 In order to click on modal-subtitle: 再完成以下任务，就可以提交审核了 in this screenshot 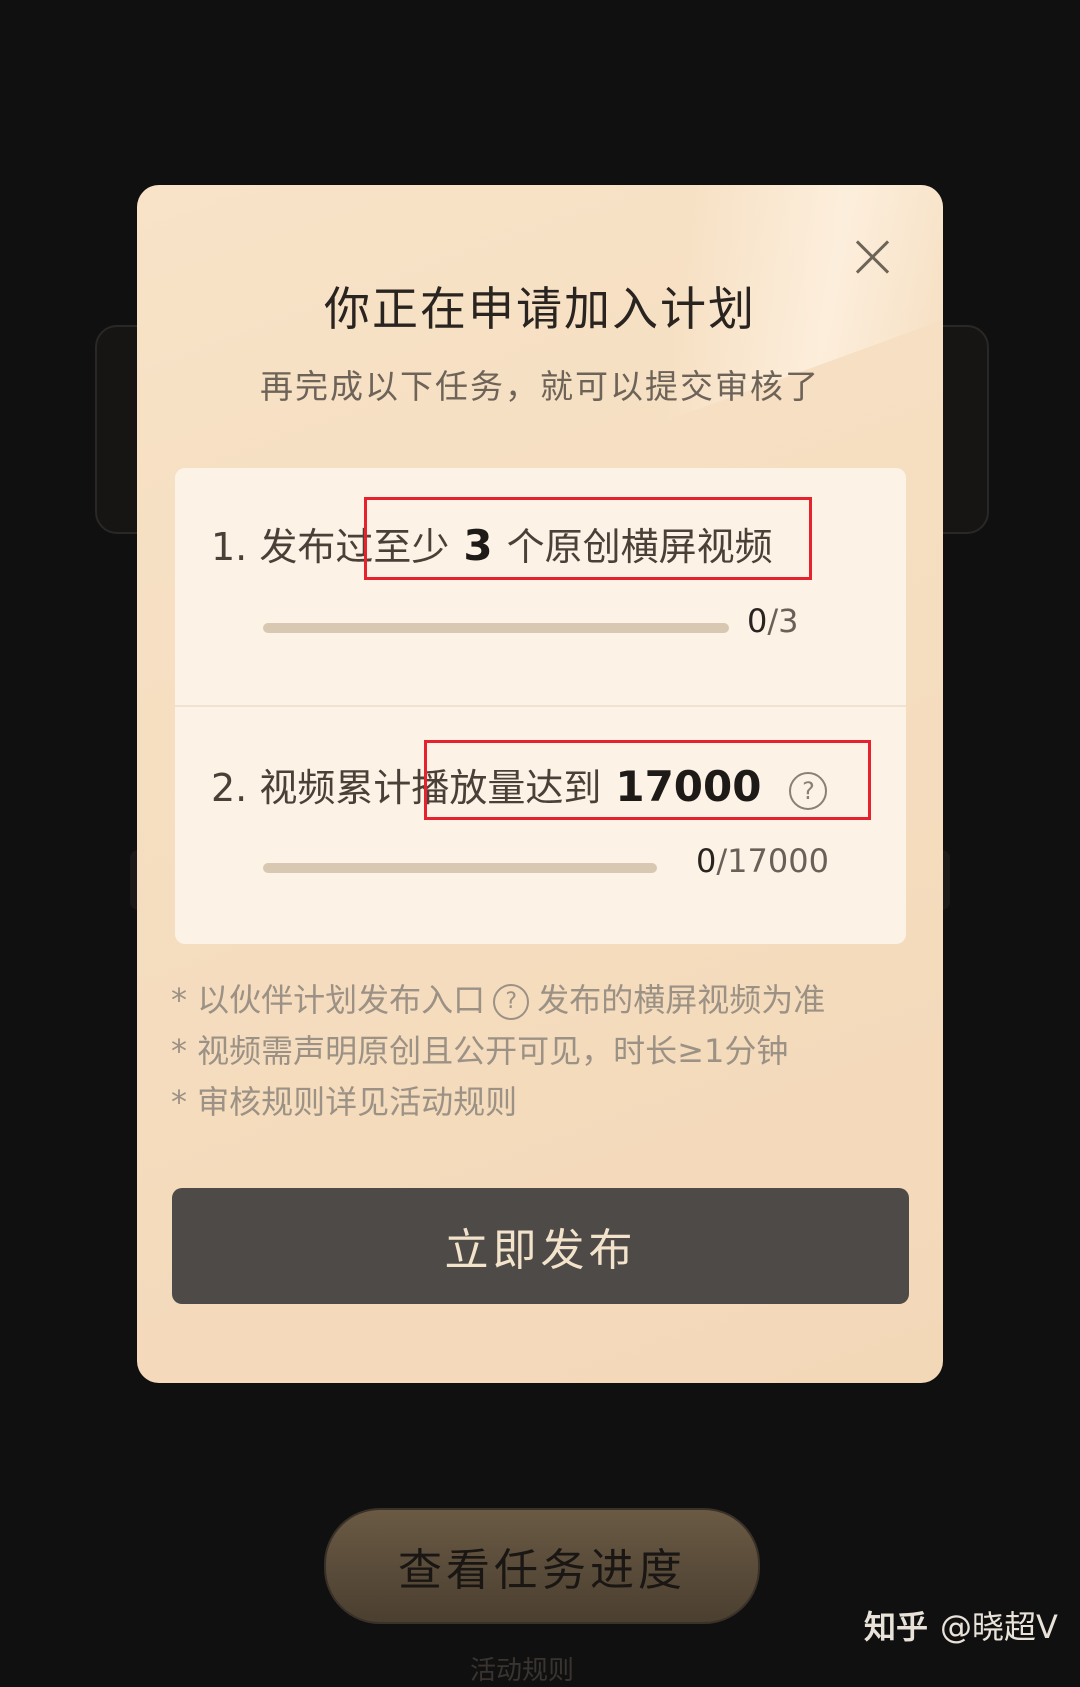, I will do `click(540, 386)`.